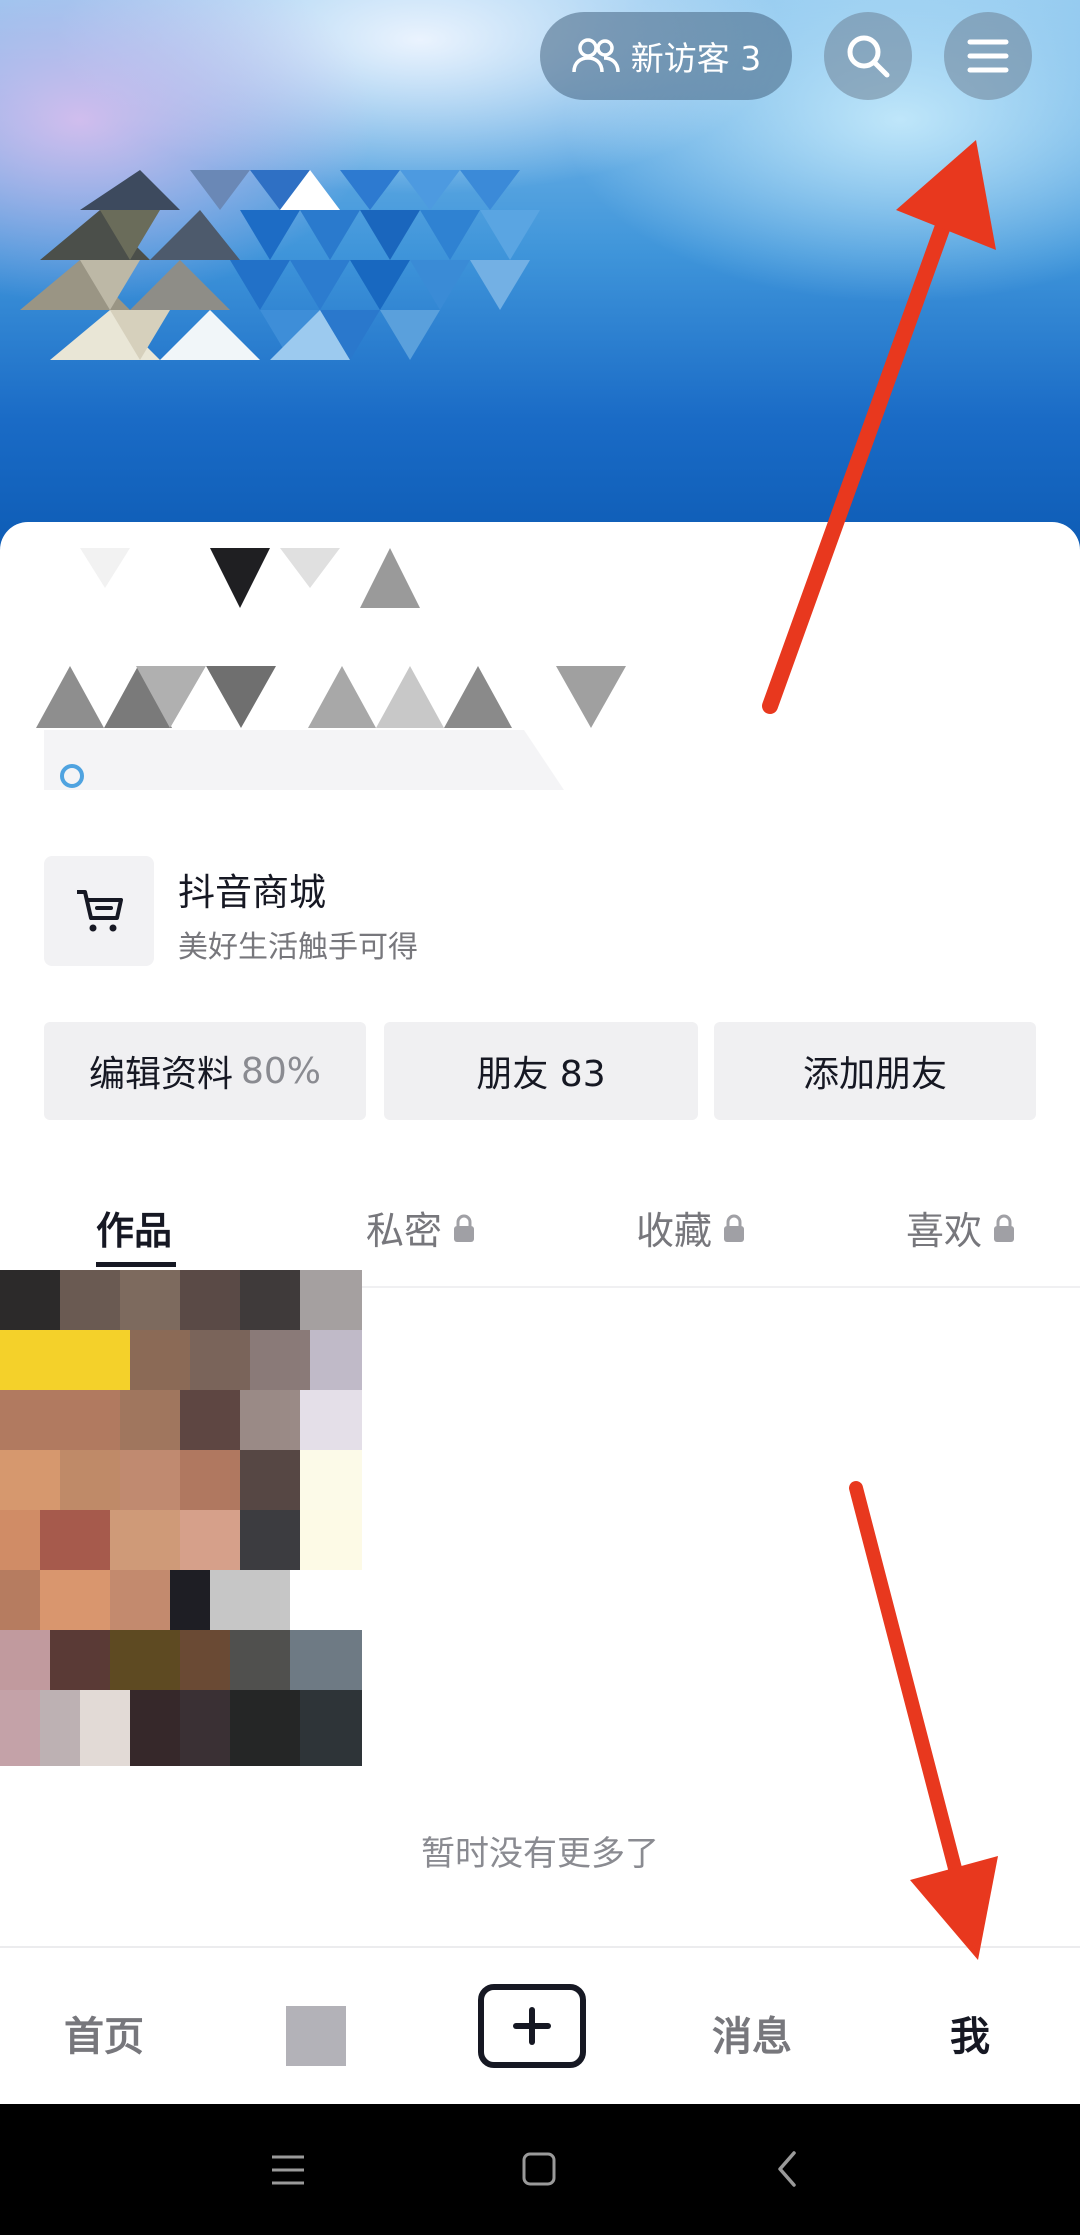  I want to click on obscured-avatar-strip, so click(250, 578).